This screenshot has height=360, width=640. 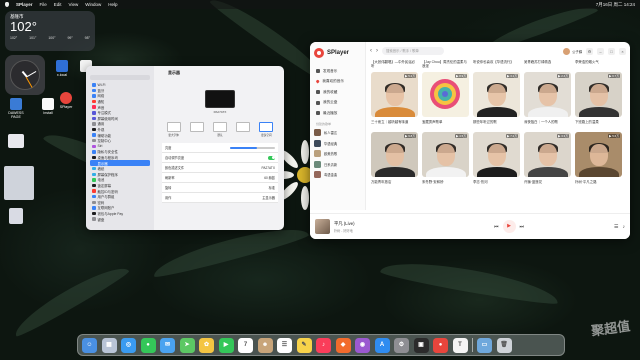 I want to click on resolution-option, so click(x=197, y=129).